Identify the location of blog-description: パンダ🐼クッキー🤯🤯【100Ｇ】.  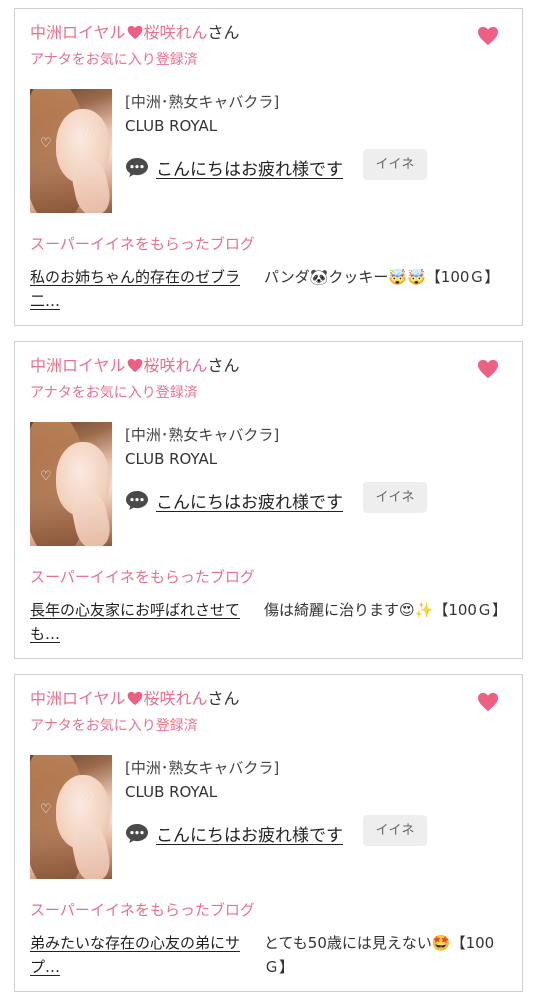
(382, 277).